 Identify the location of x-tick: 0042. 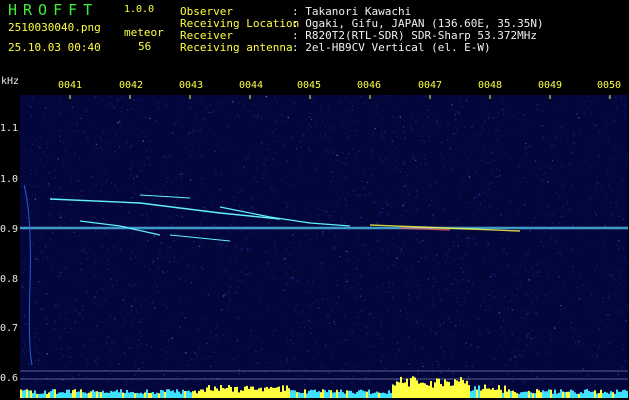
(131, 85).